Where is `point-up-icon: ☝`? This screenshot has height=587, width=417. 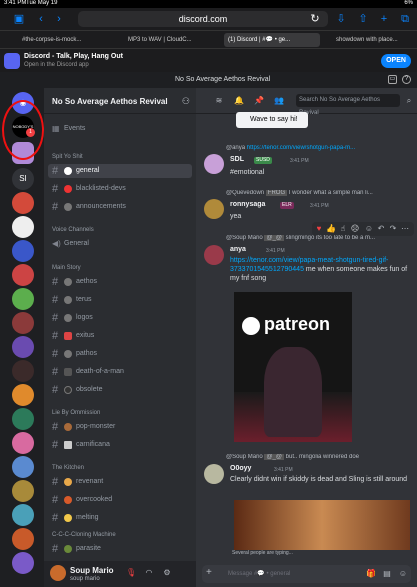 point-up-icon: ☝ is located at coordinates (343, 229).